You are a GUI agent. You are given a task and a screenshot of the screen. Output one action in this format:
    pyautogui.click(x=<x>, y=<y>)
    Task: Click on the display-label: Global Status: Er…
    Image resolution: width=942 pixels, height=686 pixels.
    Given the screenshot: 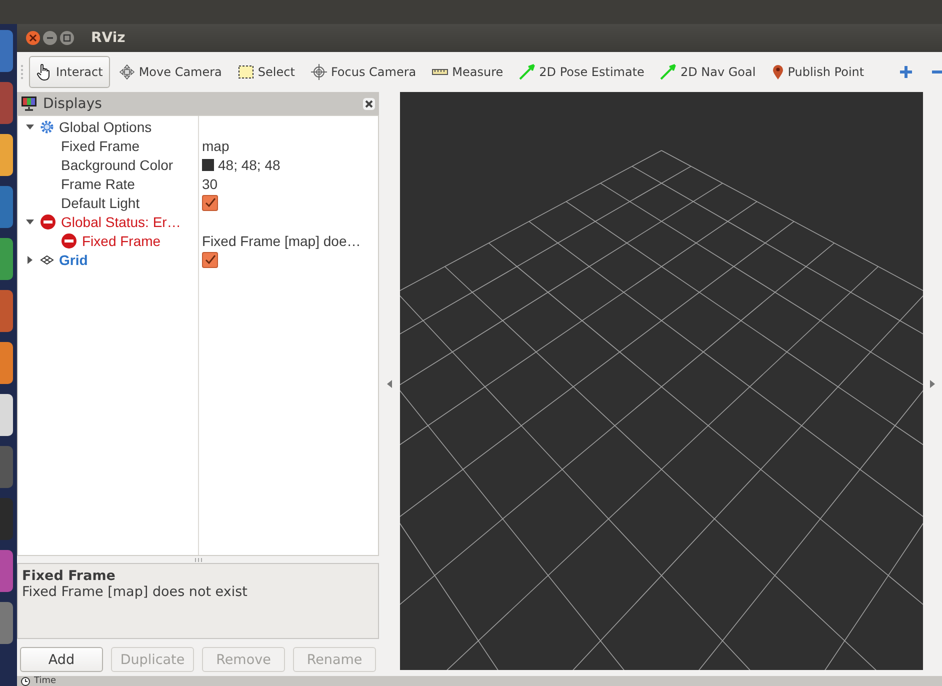 What is the action you would take?
    pyautogui.click(x=121, y=222)
    